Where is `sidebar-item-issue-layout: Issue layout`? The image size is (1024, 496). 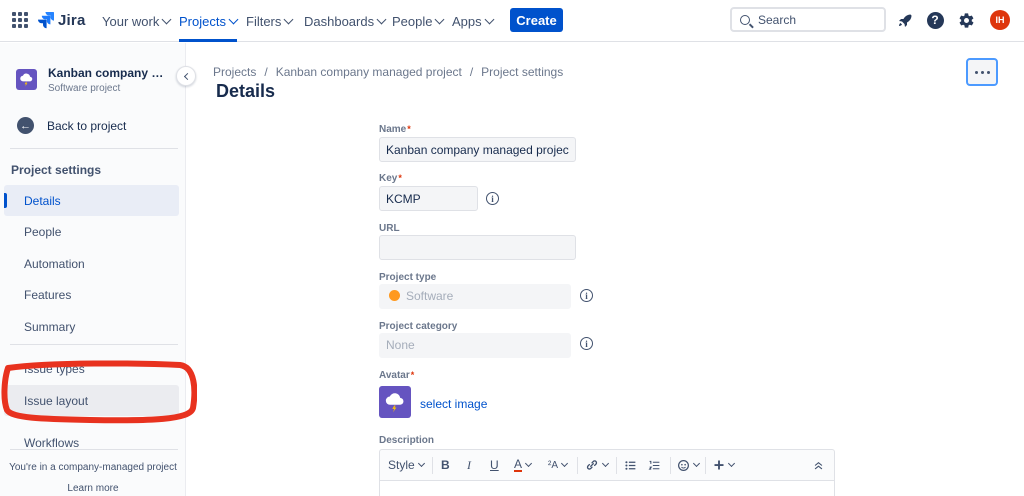 sidebar-item-issue-layout: Issue layout is located at coordinates (91, 400).